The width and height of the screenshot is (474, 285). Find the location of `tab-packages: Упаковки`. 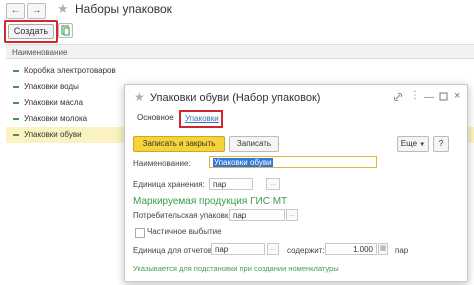

tab-packages: Упаковки is located at coordinates (202, 118).